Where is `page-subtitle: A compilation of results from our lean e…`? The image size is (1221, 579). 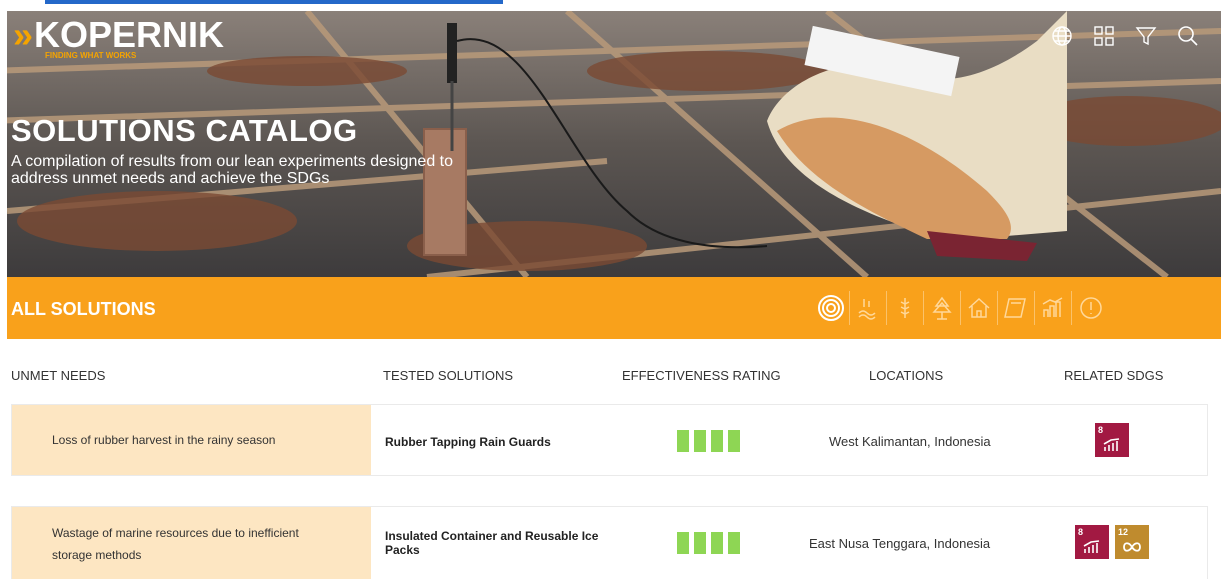
page-subtitle: A compilation of results from our lean e… is located at coordinates (232, 170).